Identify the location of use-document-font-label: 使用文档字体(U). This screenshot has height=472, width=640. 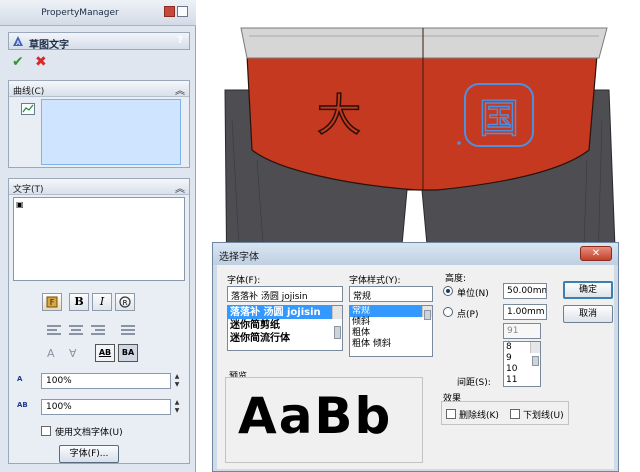
(89, 433).